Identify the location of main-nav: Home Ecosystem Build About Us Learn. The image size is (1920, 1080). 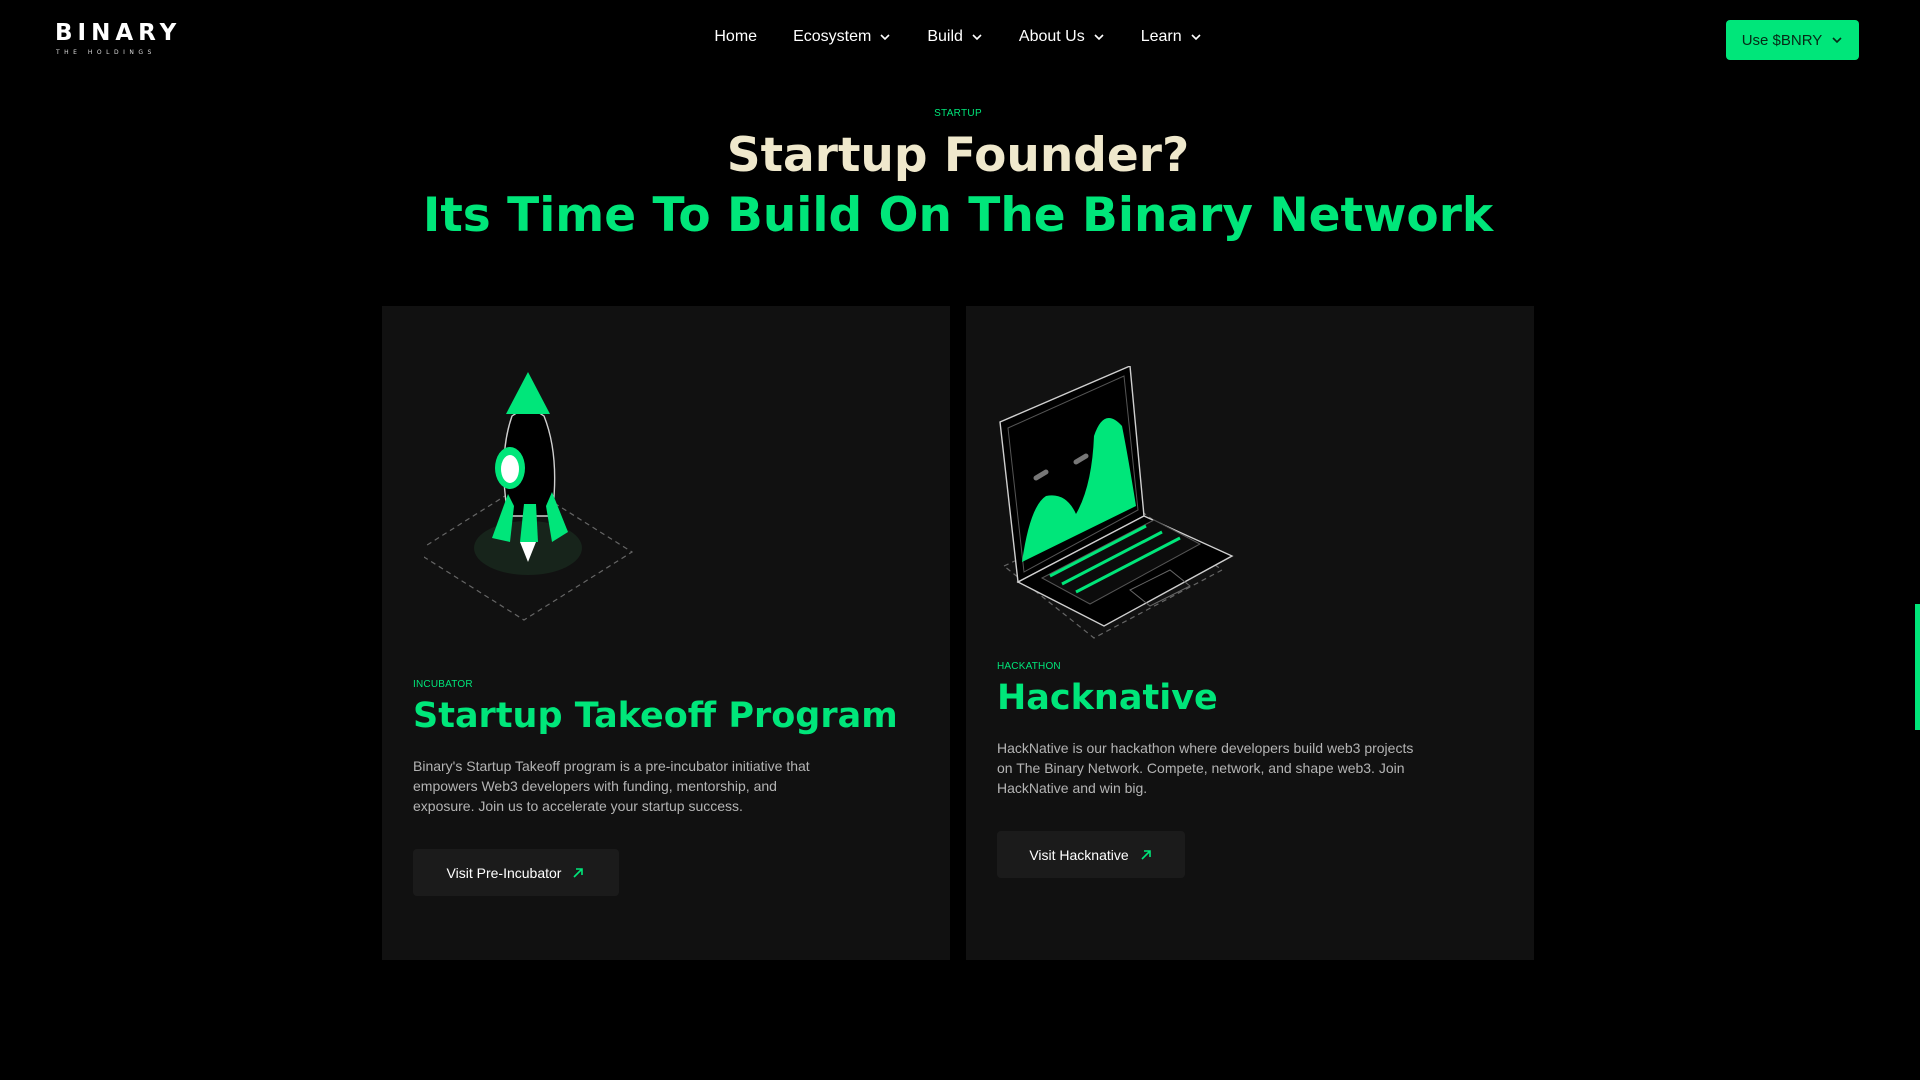
(960, 37).